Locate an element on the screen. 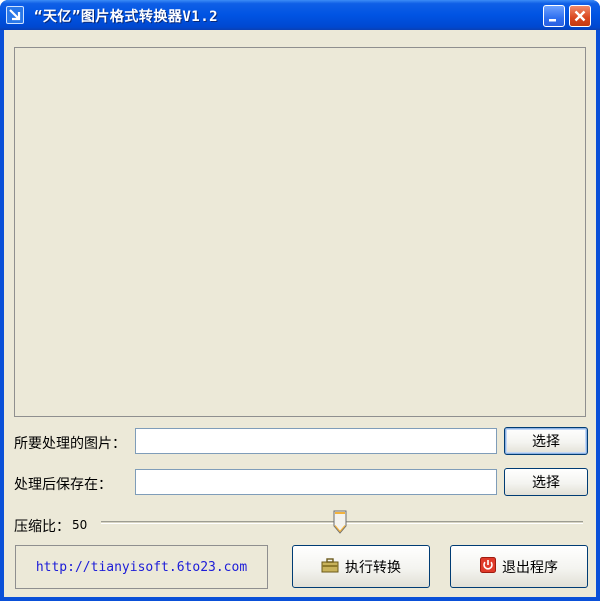  exit-button: 退出程序 is located at coordinates (519, 566).